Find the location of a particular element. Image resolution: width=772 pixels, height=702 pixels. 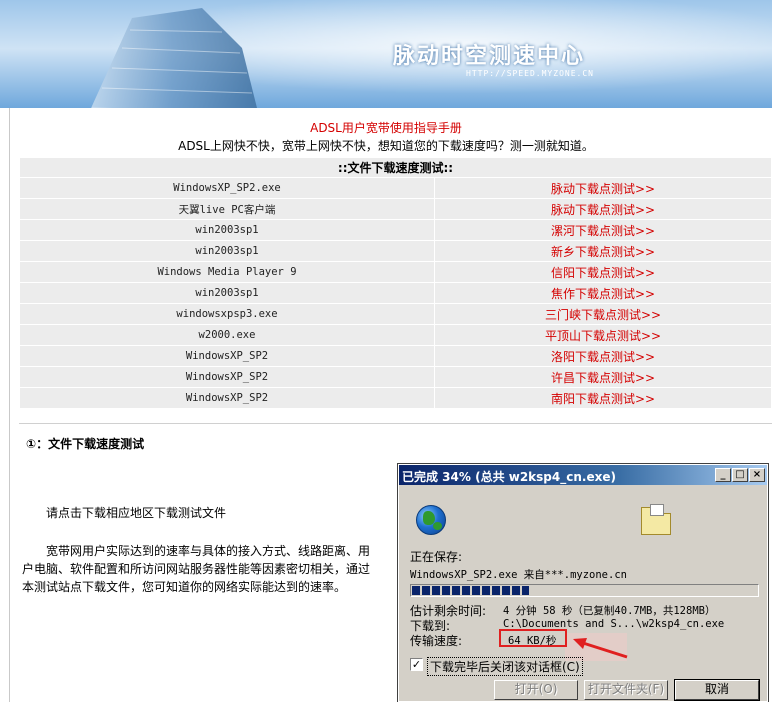

test-link: 漯河下载点测试>> is located at coordinates (603, 230).